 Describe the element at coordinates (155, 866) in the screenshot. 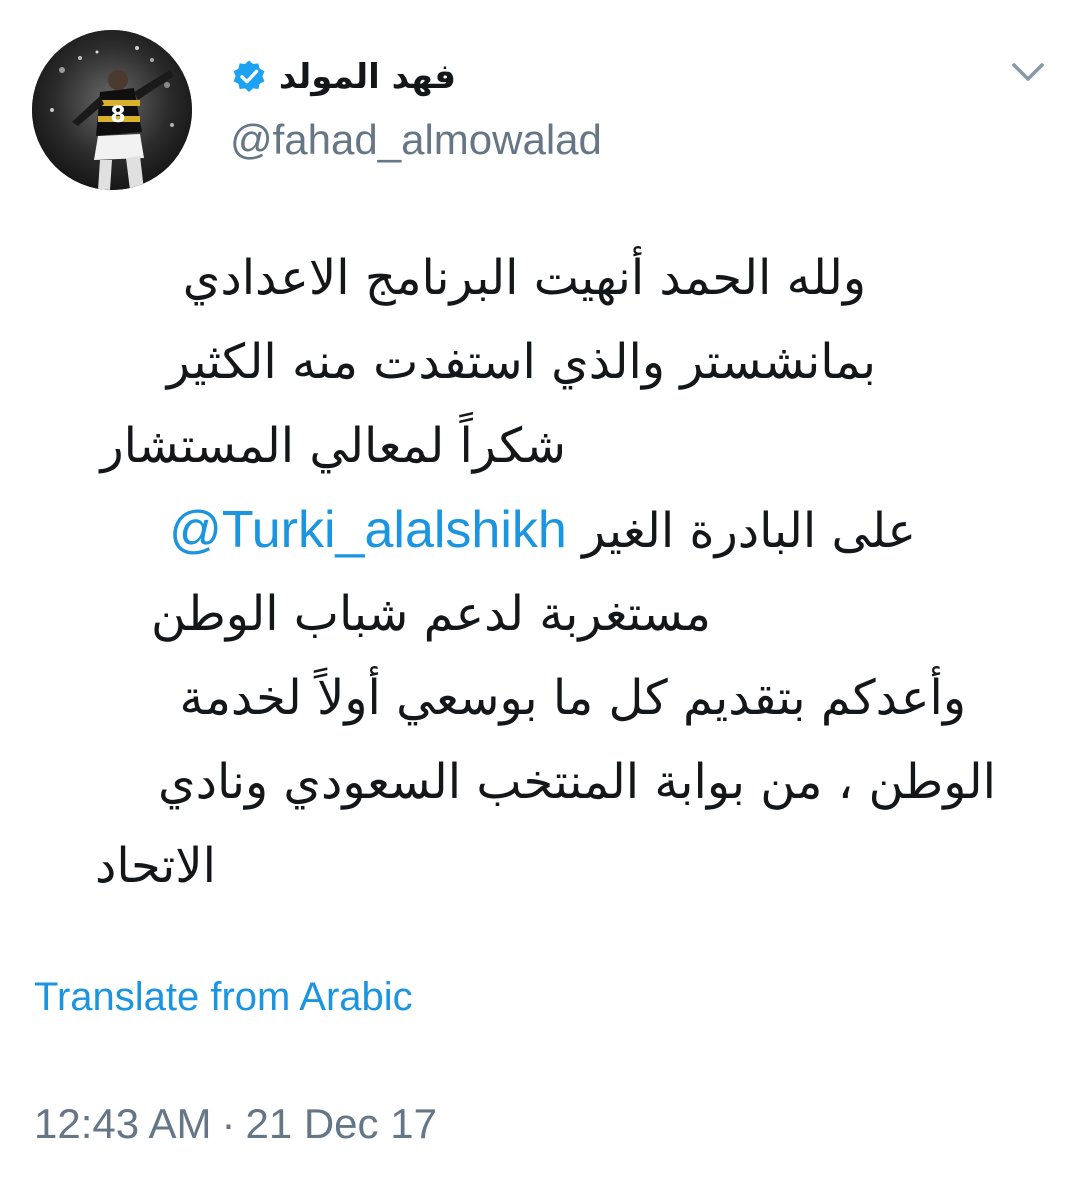

I see `tweet-line: الاتحاد` at that location.